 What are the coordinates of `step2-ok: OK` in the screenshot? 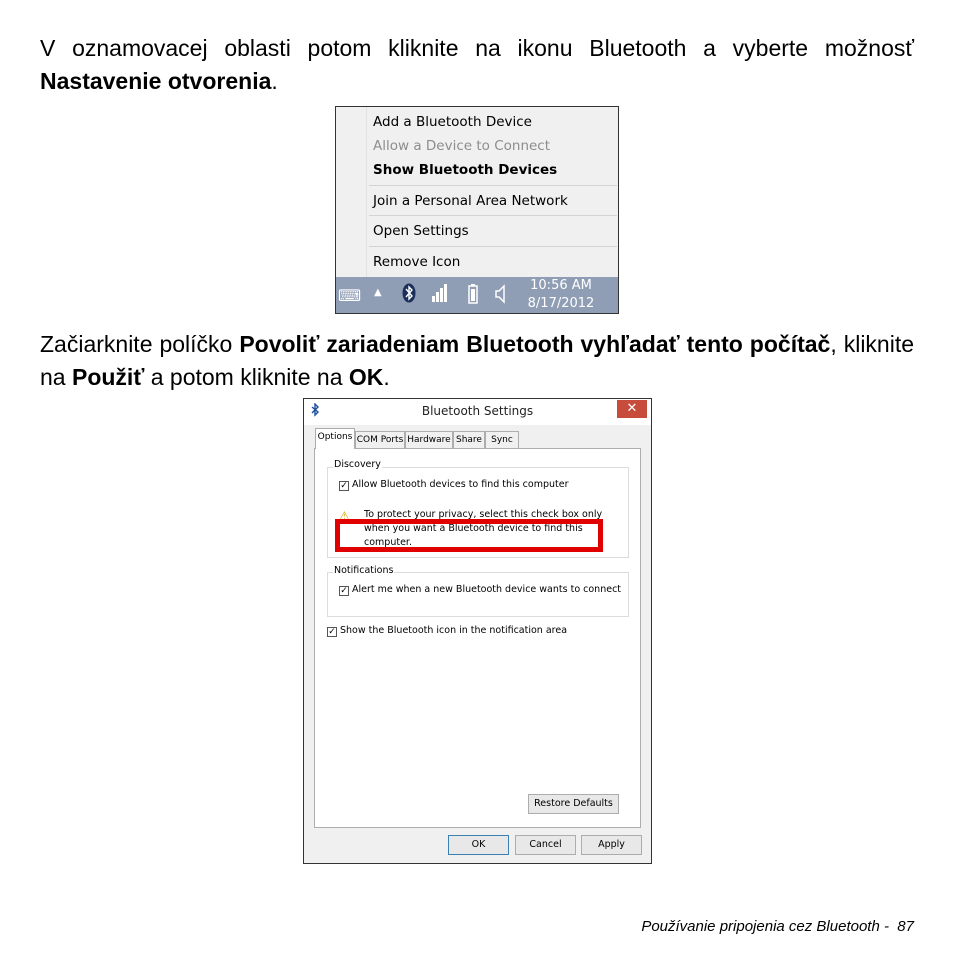 It's located at (366, 377).